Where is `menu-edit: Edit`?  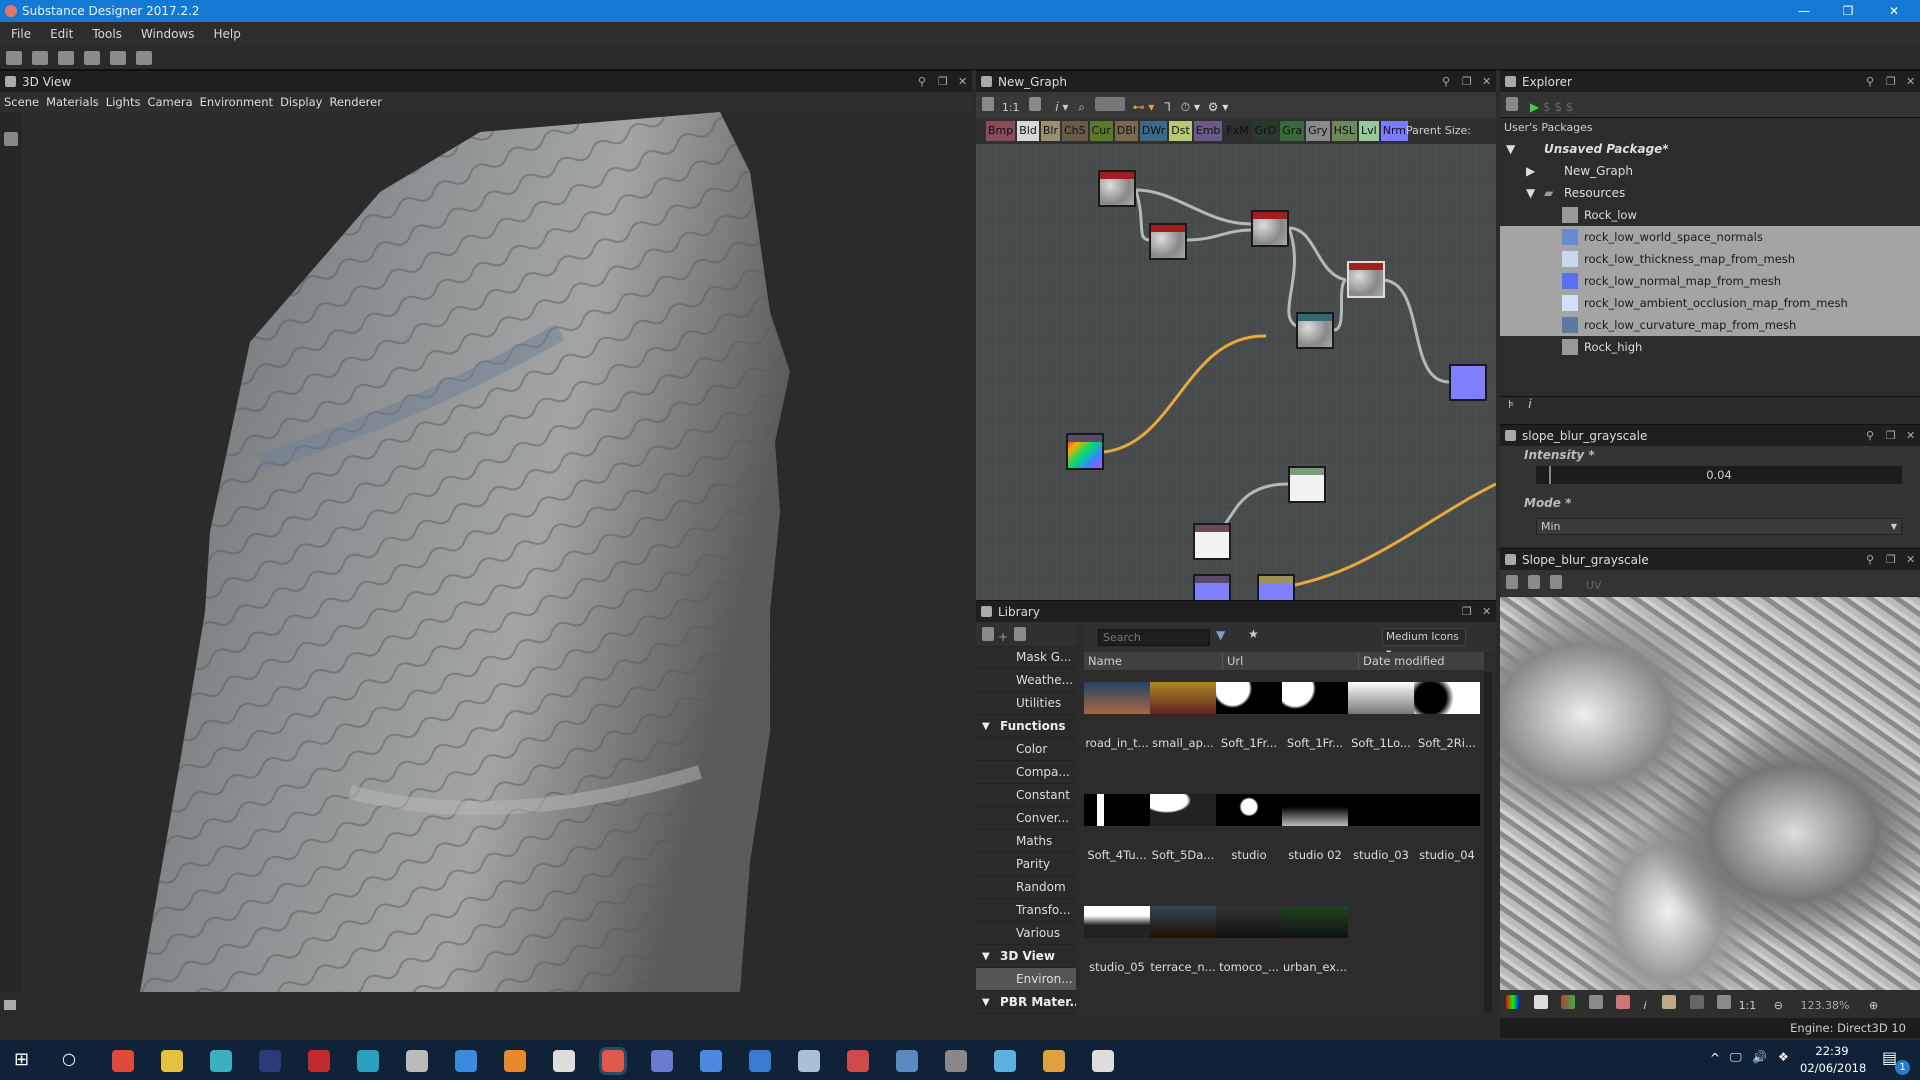
menu-edit: Edit is located at coordinates (60, 34).